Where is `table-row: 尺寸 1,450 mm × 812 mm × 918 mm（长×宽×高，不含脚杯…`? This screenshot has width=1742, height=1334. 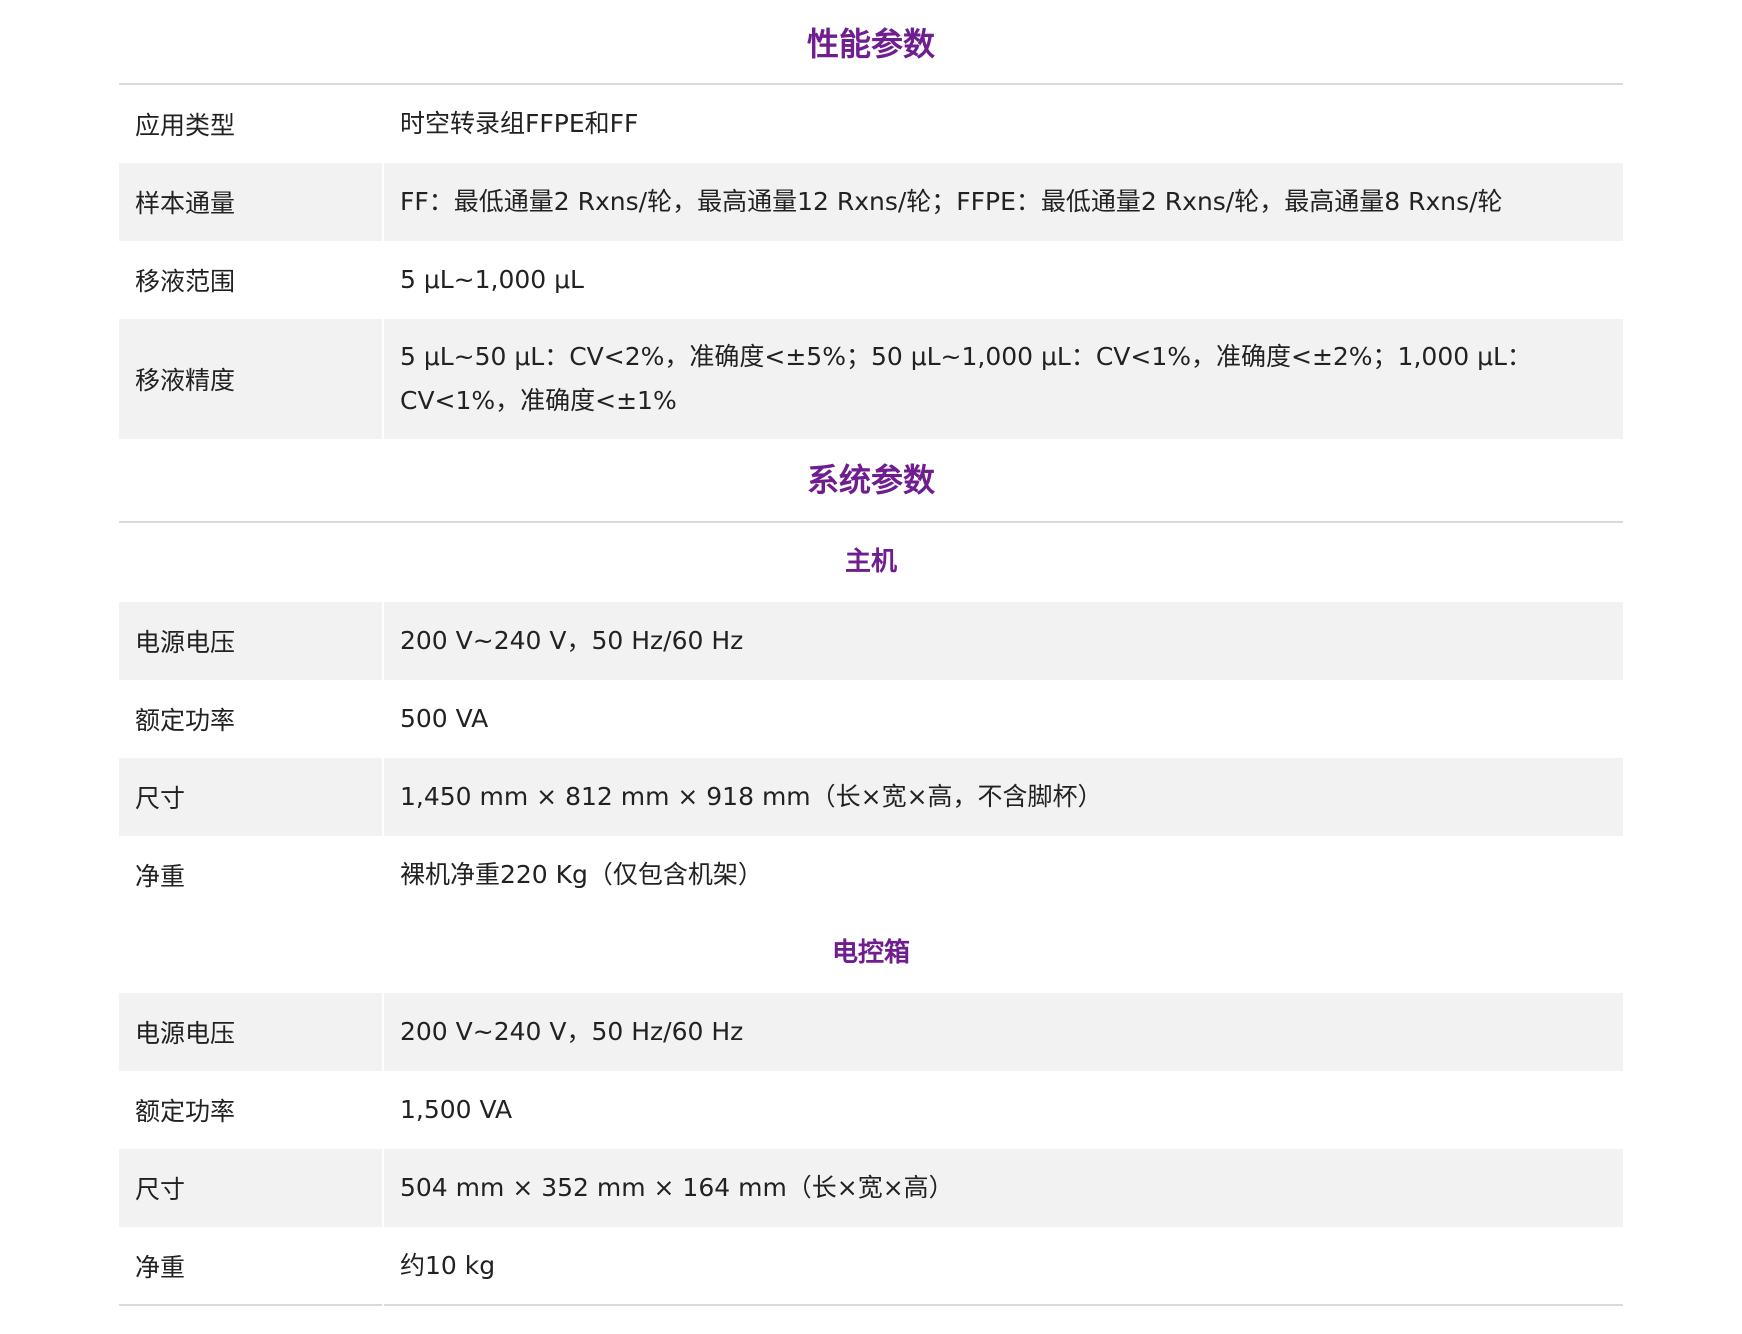
table-row: 尺寸 1,450 mm × 812 mm × 918 mm（长×宽×高，不含脚杯… is located at coordinates (871, 797).